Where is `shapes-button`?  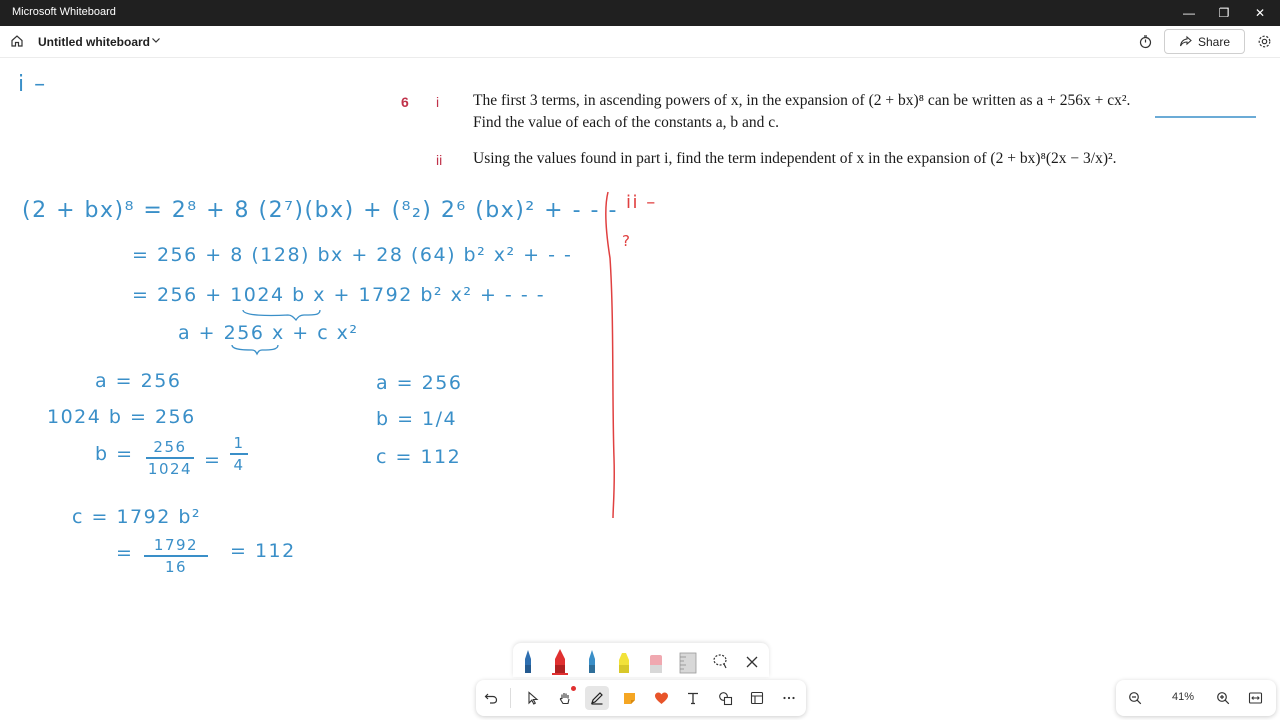
shapes-button is located at coordinates (725, 698).